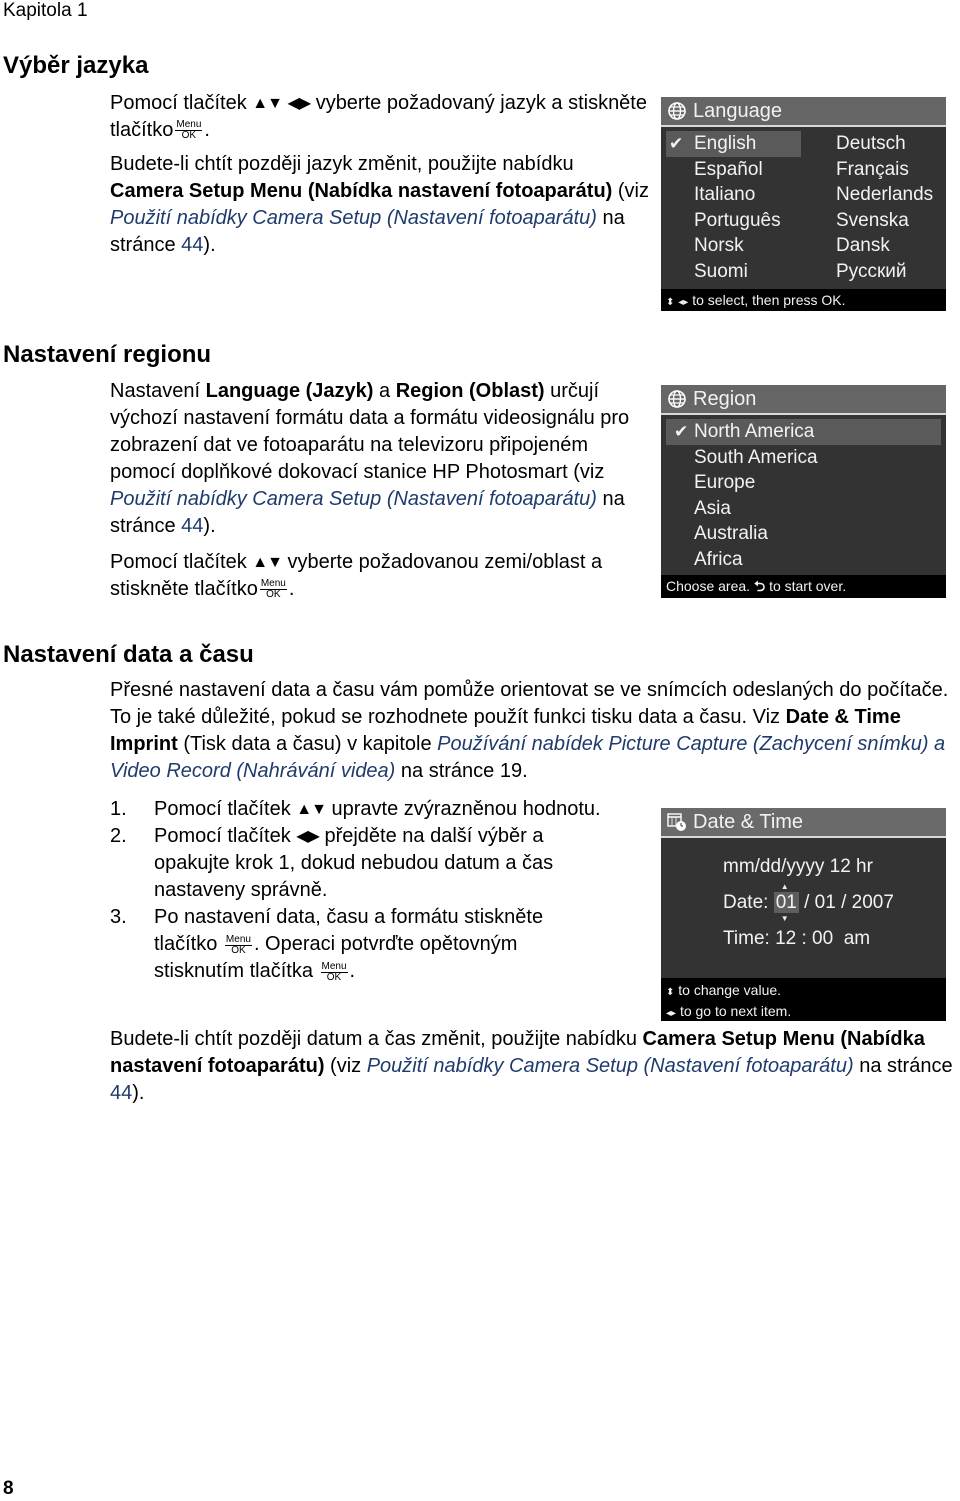 The height and width of the screenshot is (1501, 960). What do you see at coordinates (746, 902) in the screenshot?
I see `date-label: Date:` at bounding box center [746, 902].